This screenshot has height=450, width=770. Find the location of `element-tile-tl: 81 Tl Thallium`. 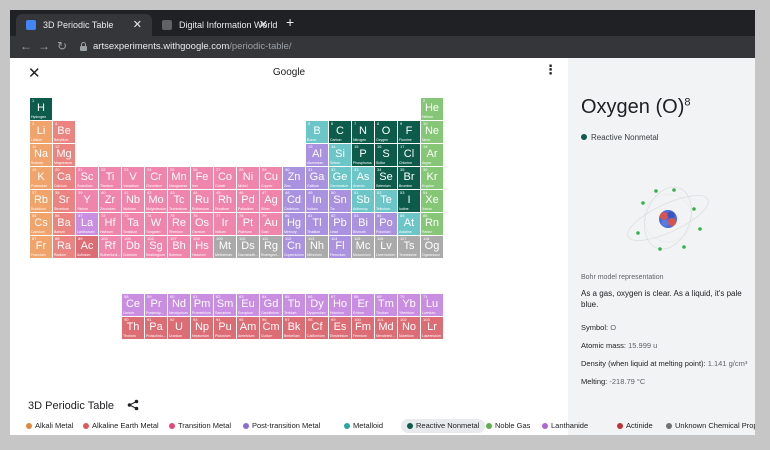

element-tile-tl: 81 Tl Thallium is located at coordinates (317, 224).